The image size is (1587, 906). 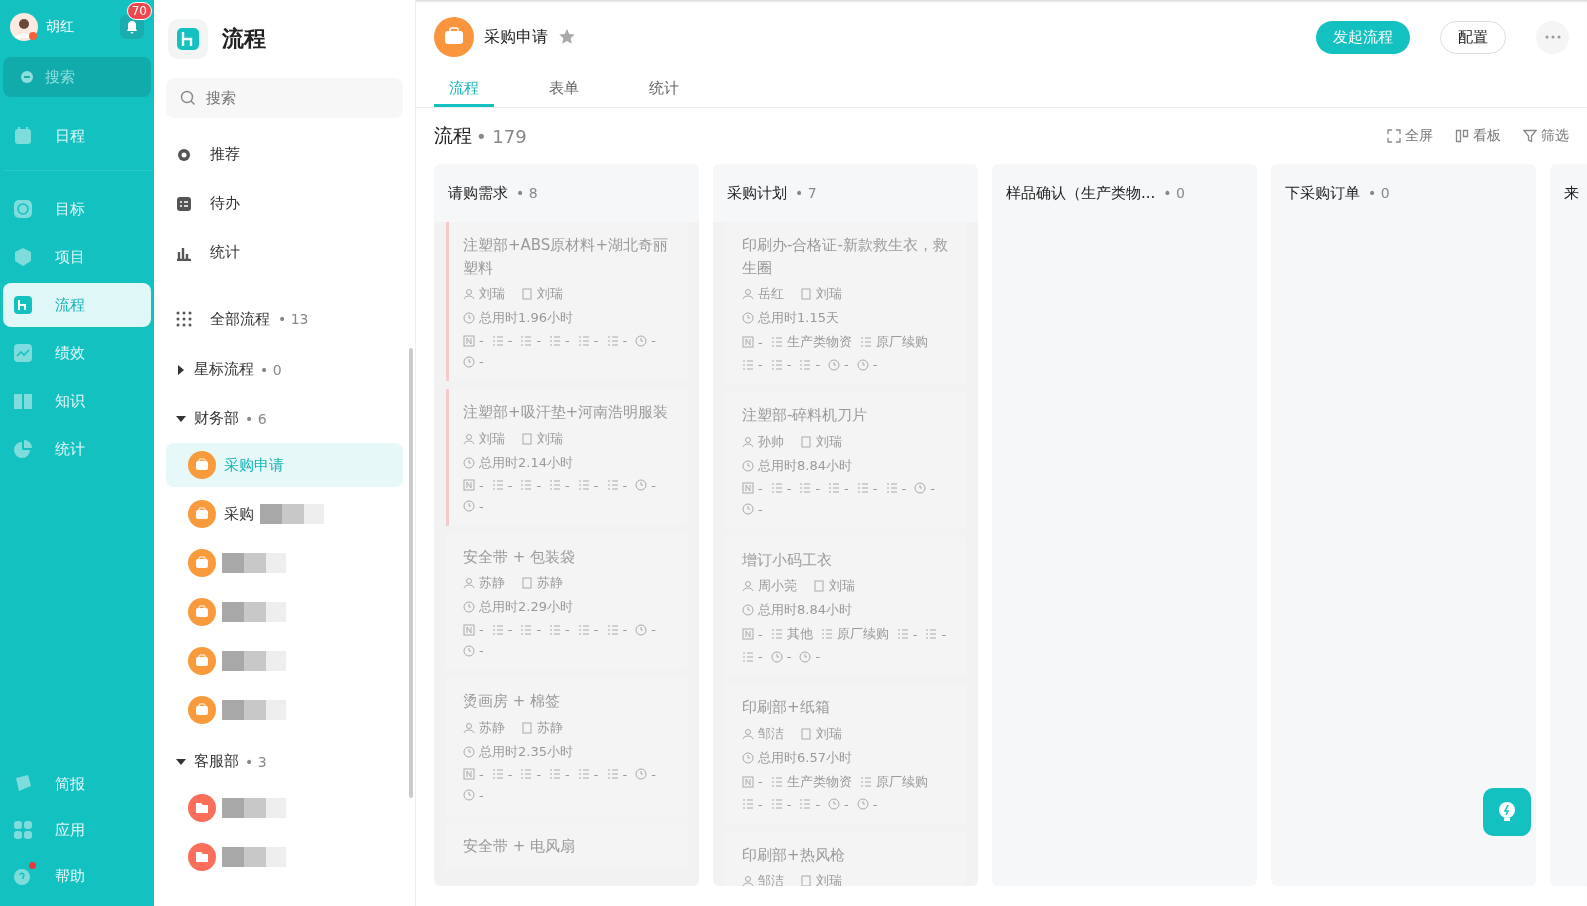 What do you see at coordinates (184, 154) in the screenshot?
I see `gear-icon` at bounding box center [184, 154].